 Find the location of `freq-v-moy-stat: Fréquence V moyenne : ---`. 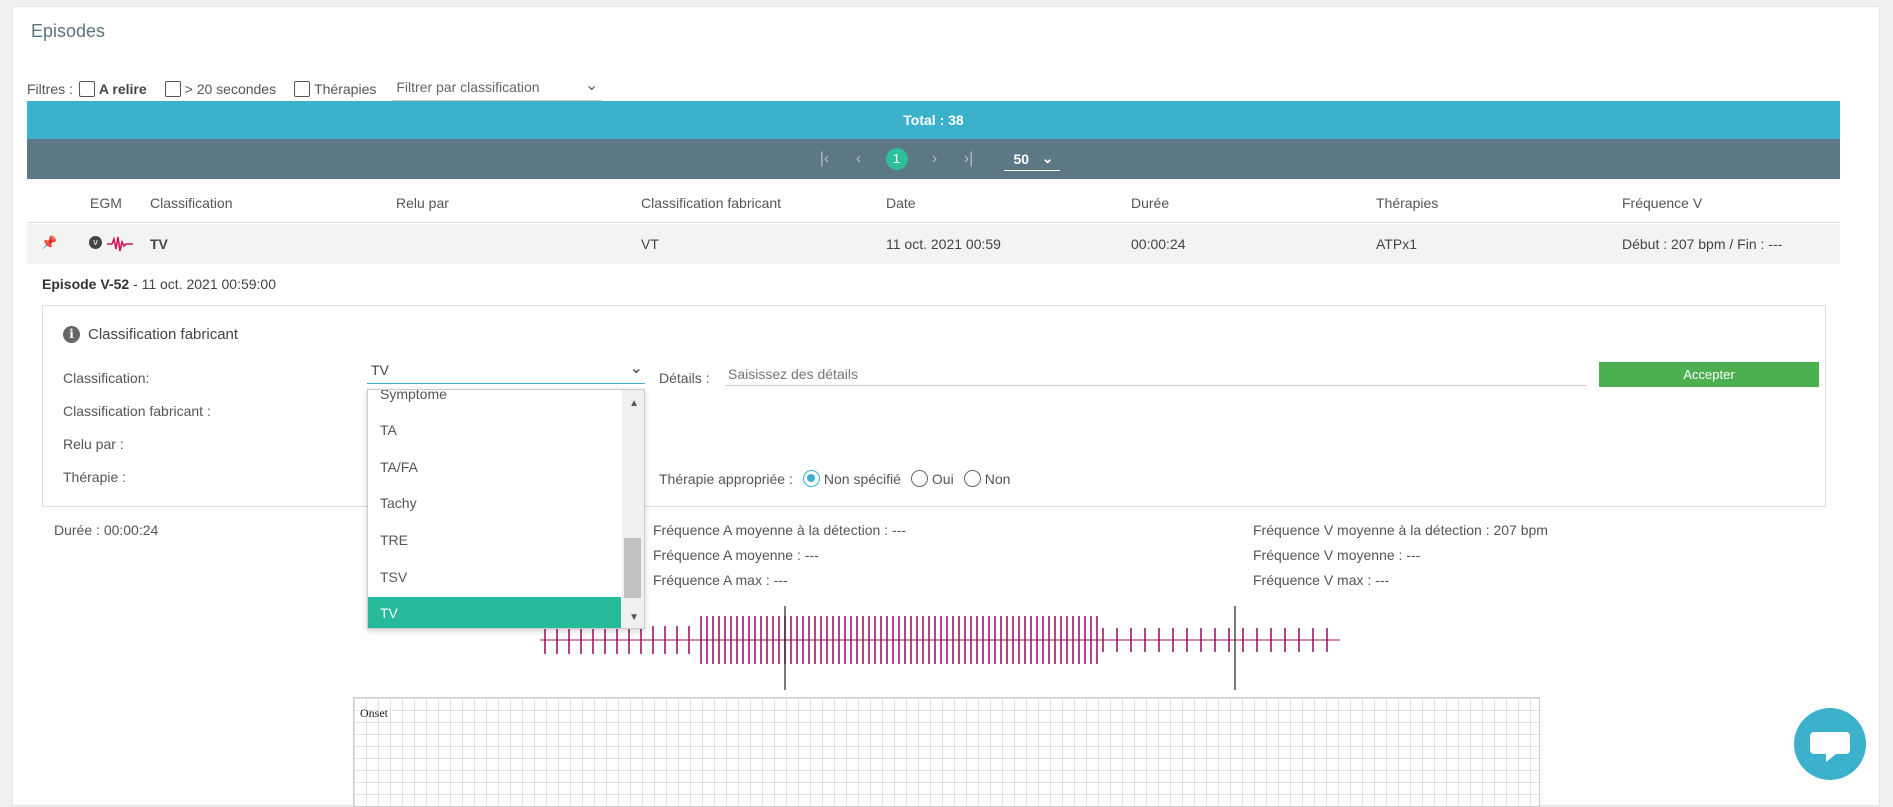

freq-v-moy-stat: Fréquence V moyenne : --- is located at coordinates (1336, 555).